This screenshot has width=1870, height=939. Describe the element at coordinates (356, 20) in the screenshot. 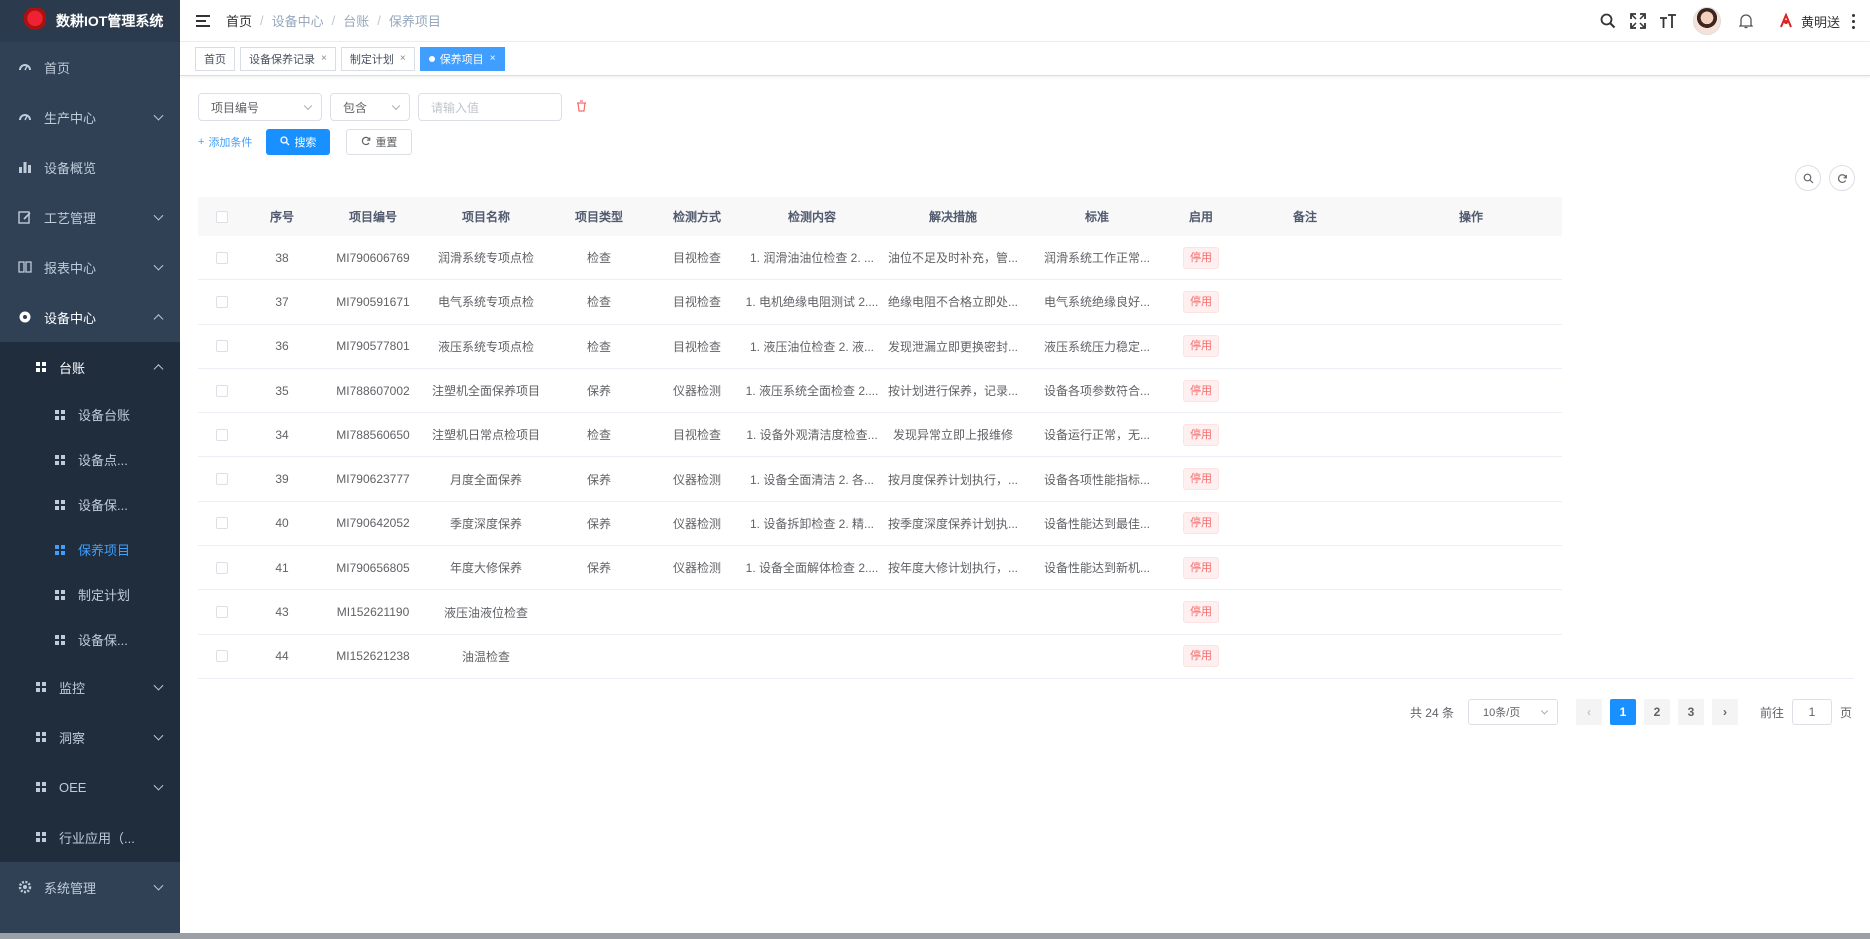

I see `breadcrumb-item: 台账` at that location.